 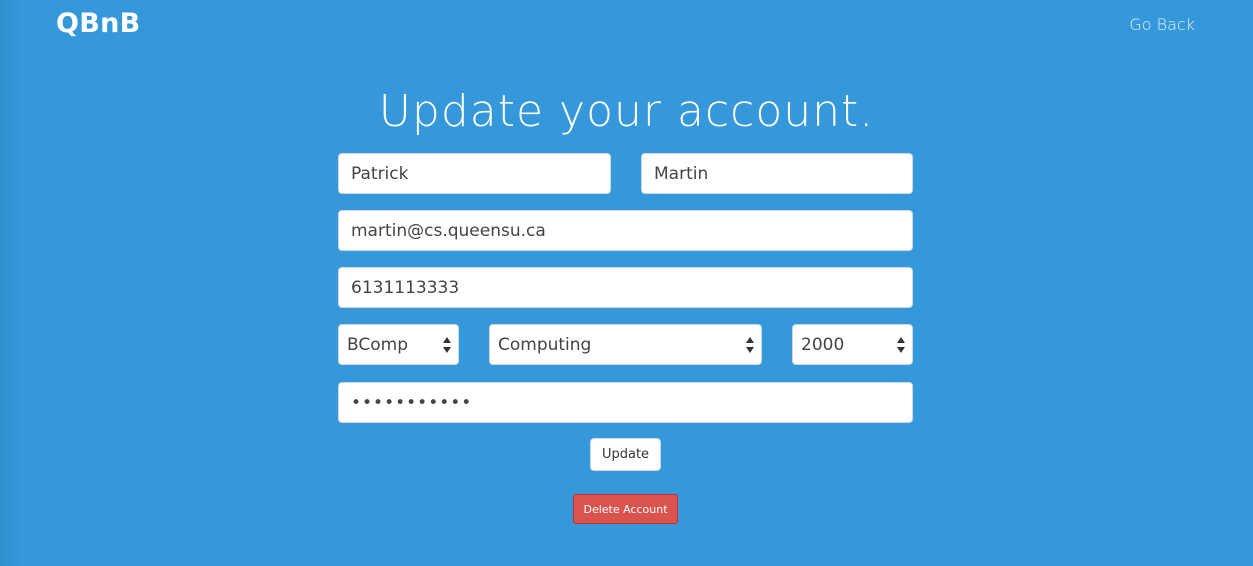 I want to click on email-input, so click(x=625, y=230).